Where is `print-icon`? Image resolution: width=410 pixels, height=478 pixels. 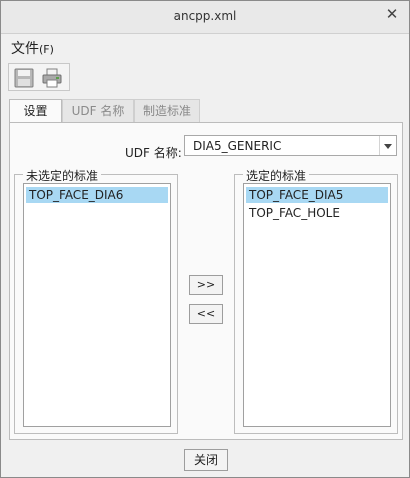 print-icon is located at coordinates (52, 78).